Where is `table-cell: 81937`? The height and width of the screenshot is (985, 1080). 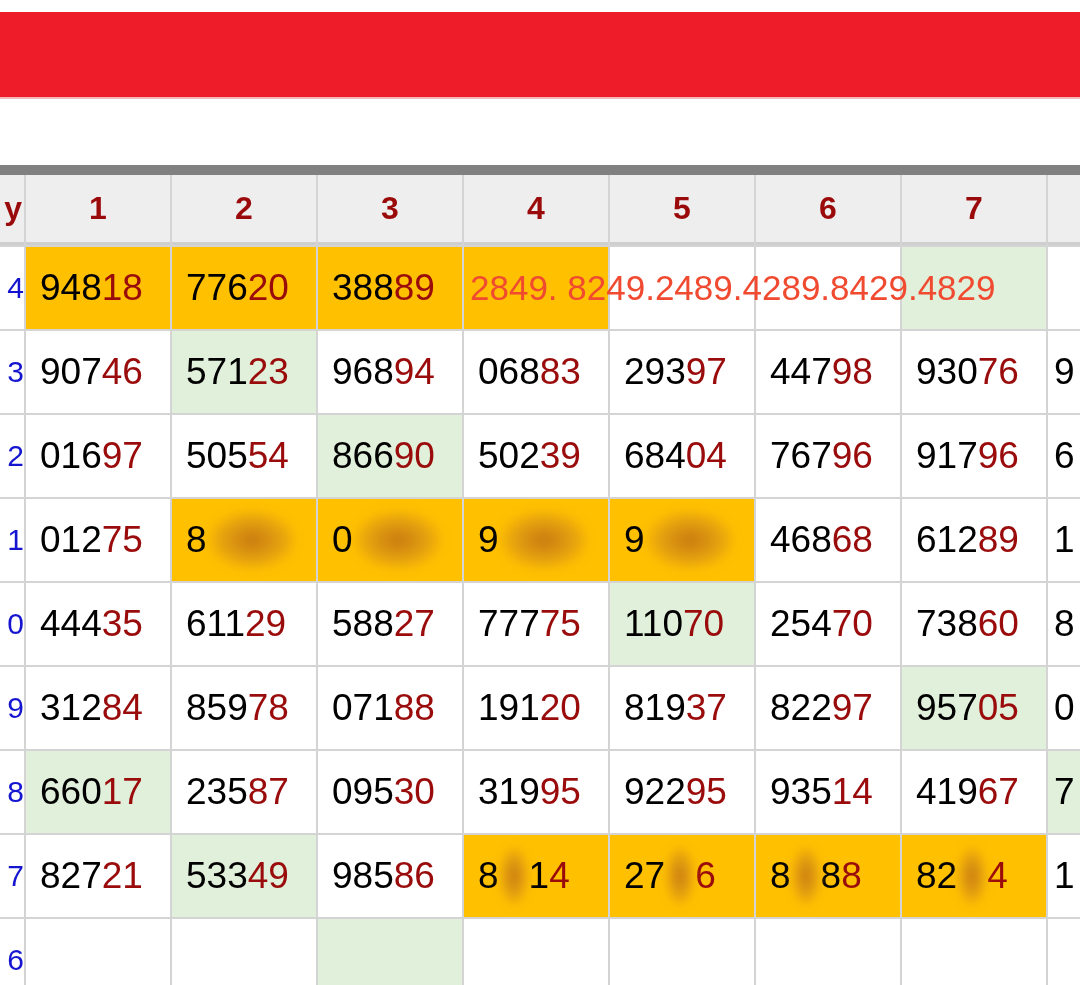 table-cell: 81937 is located at coordinates (682, 708).